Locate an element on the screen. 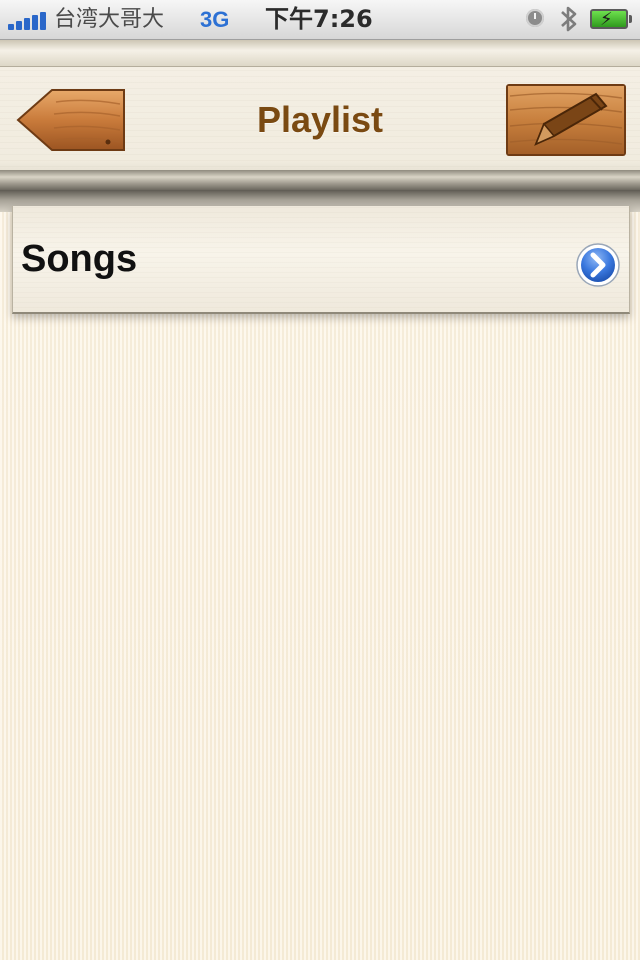 The height and width of the screenshot is (960, 640). carrier-name: 台湾大哥大 is located at coordinates (109, 19).